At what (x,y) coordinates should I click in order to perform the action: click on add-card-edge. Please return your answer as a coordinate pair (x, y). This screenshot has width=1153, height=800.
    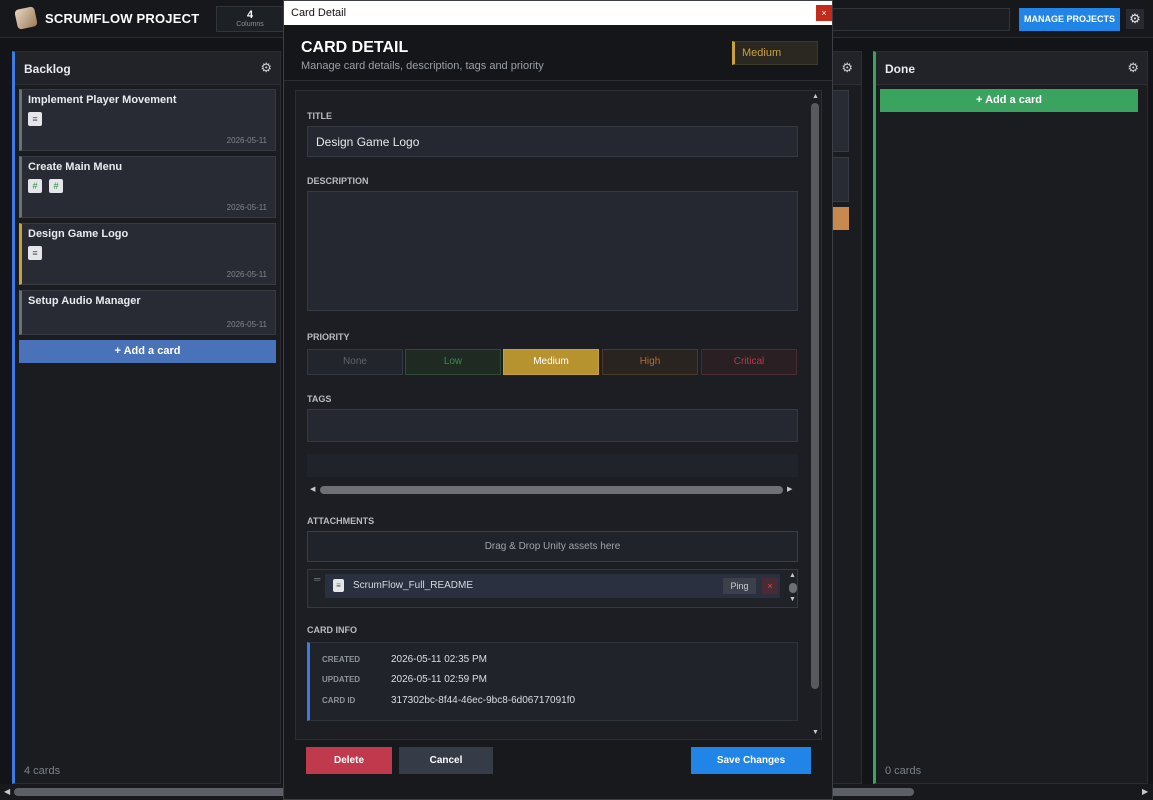
    Looking at the image, I should click on (840, 218).